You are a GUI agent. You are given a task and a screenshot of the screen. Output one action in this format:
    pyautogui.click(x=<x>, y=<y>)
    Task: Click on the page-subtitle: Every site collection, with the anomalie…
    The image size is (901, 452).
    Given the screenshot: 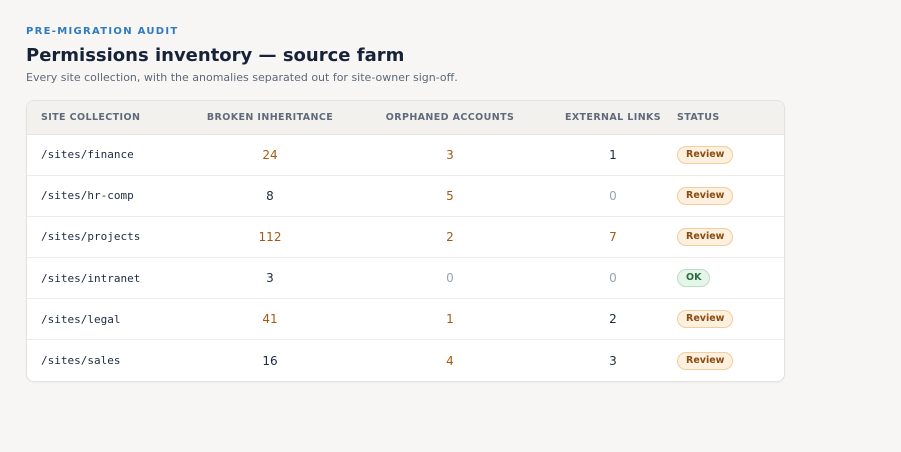 What is the action you would take?
    pyautogui.click(x=242, y=77)
    